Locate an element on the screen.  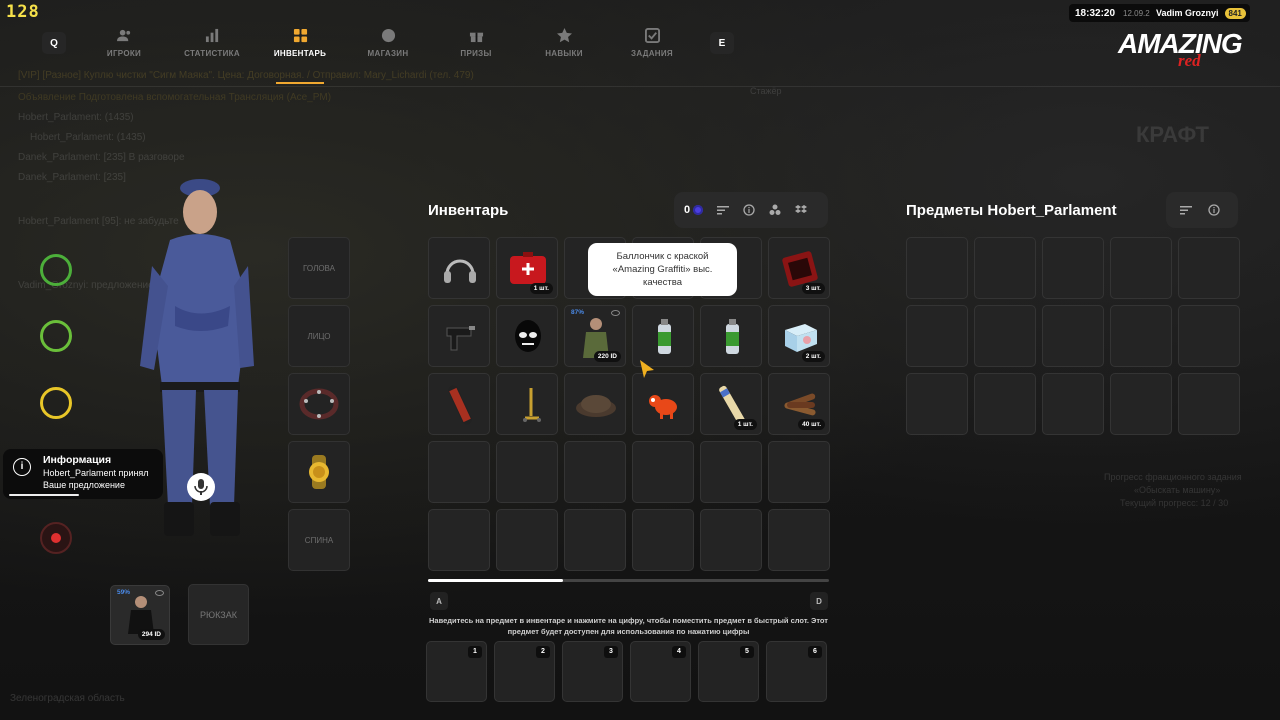
record-button is located at coordinates (56, 538).